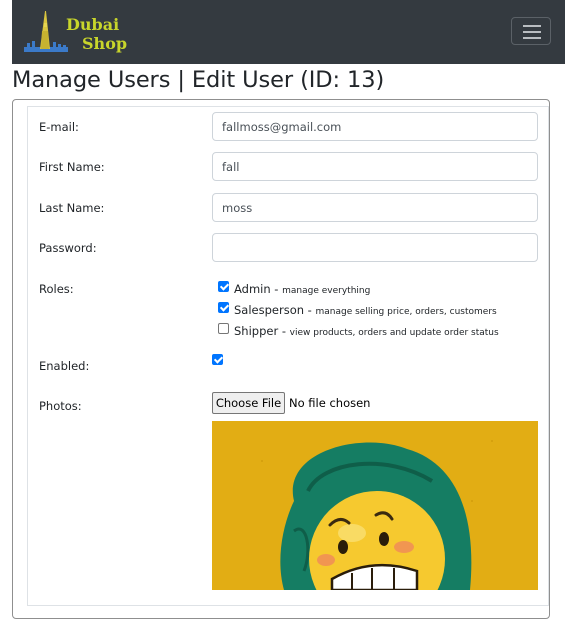  Describe the element at coordinates (217, 359) in the screenshot. I see `enabled-checkbox` at that location.